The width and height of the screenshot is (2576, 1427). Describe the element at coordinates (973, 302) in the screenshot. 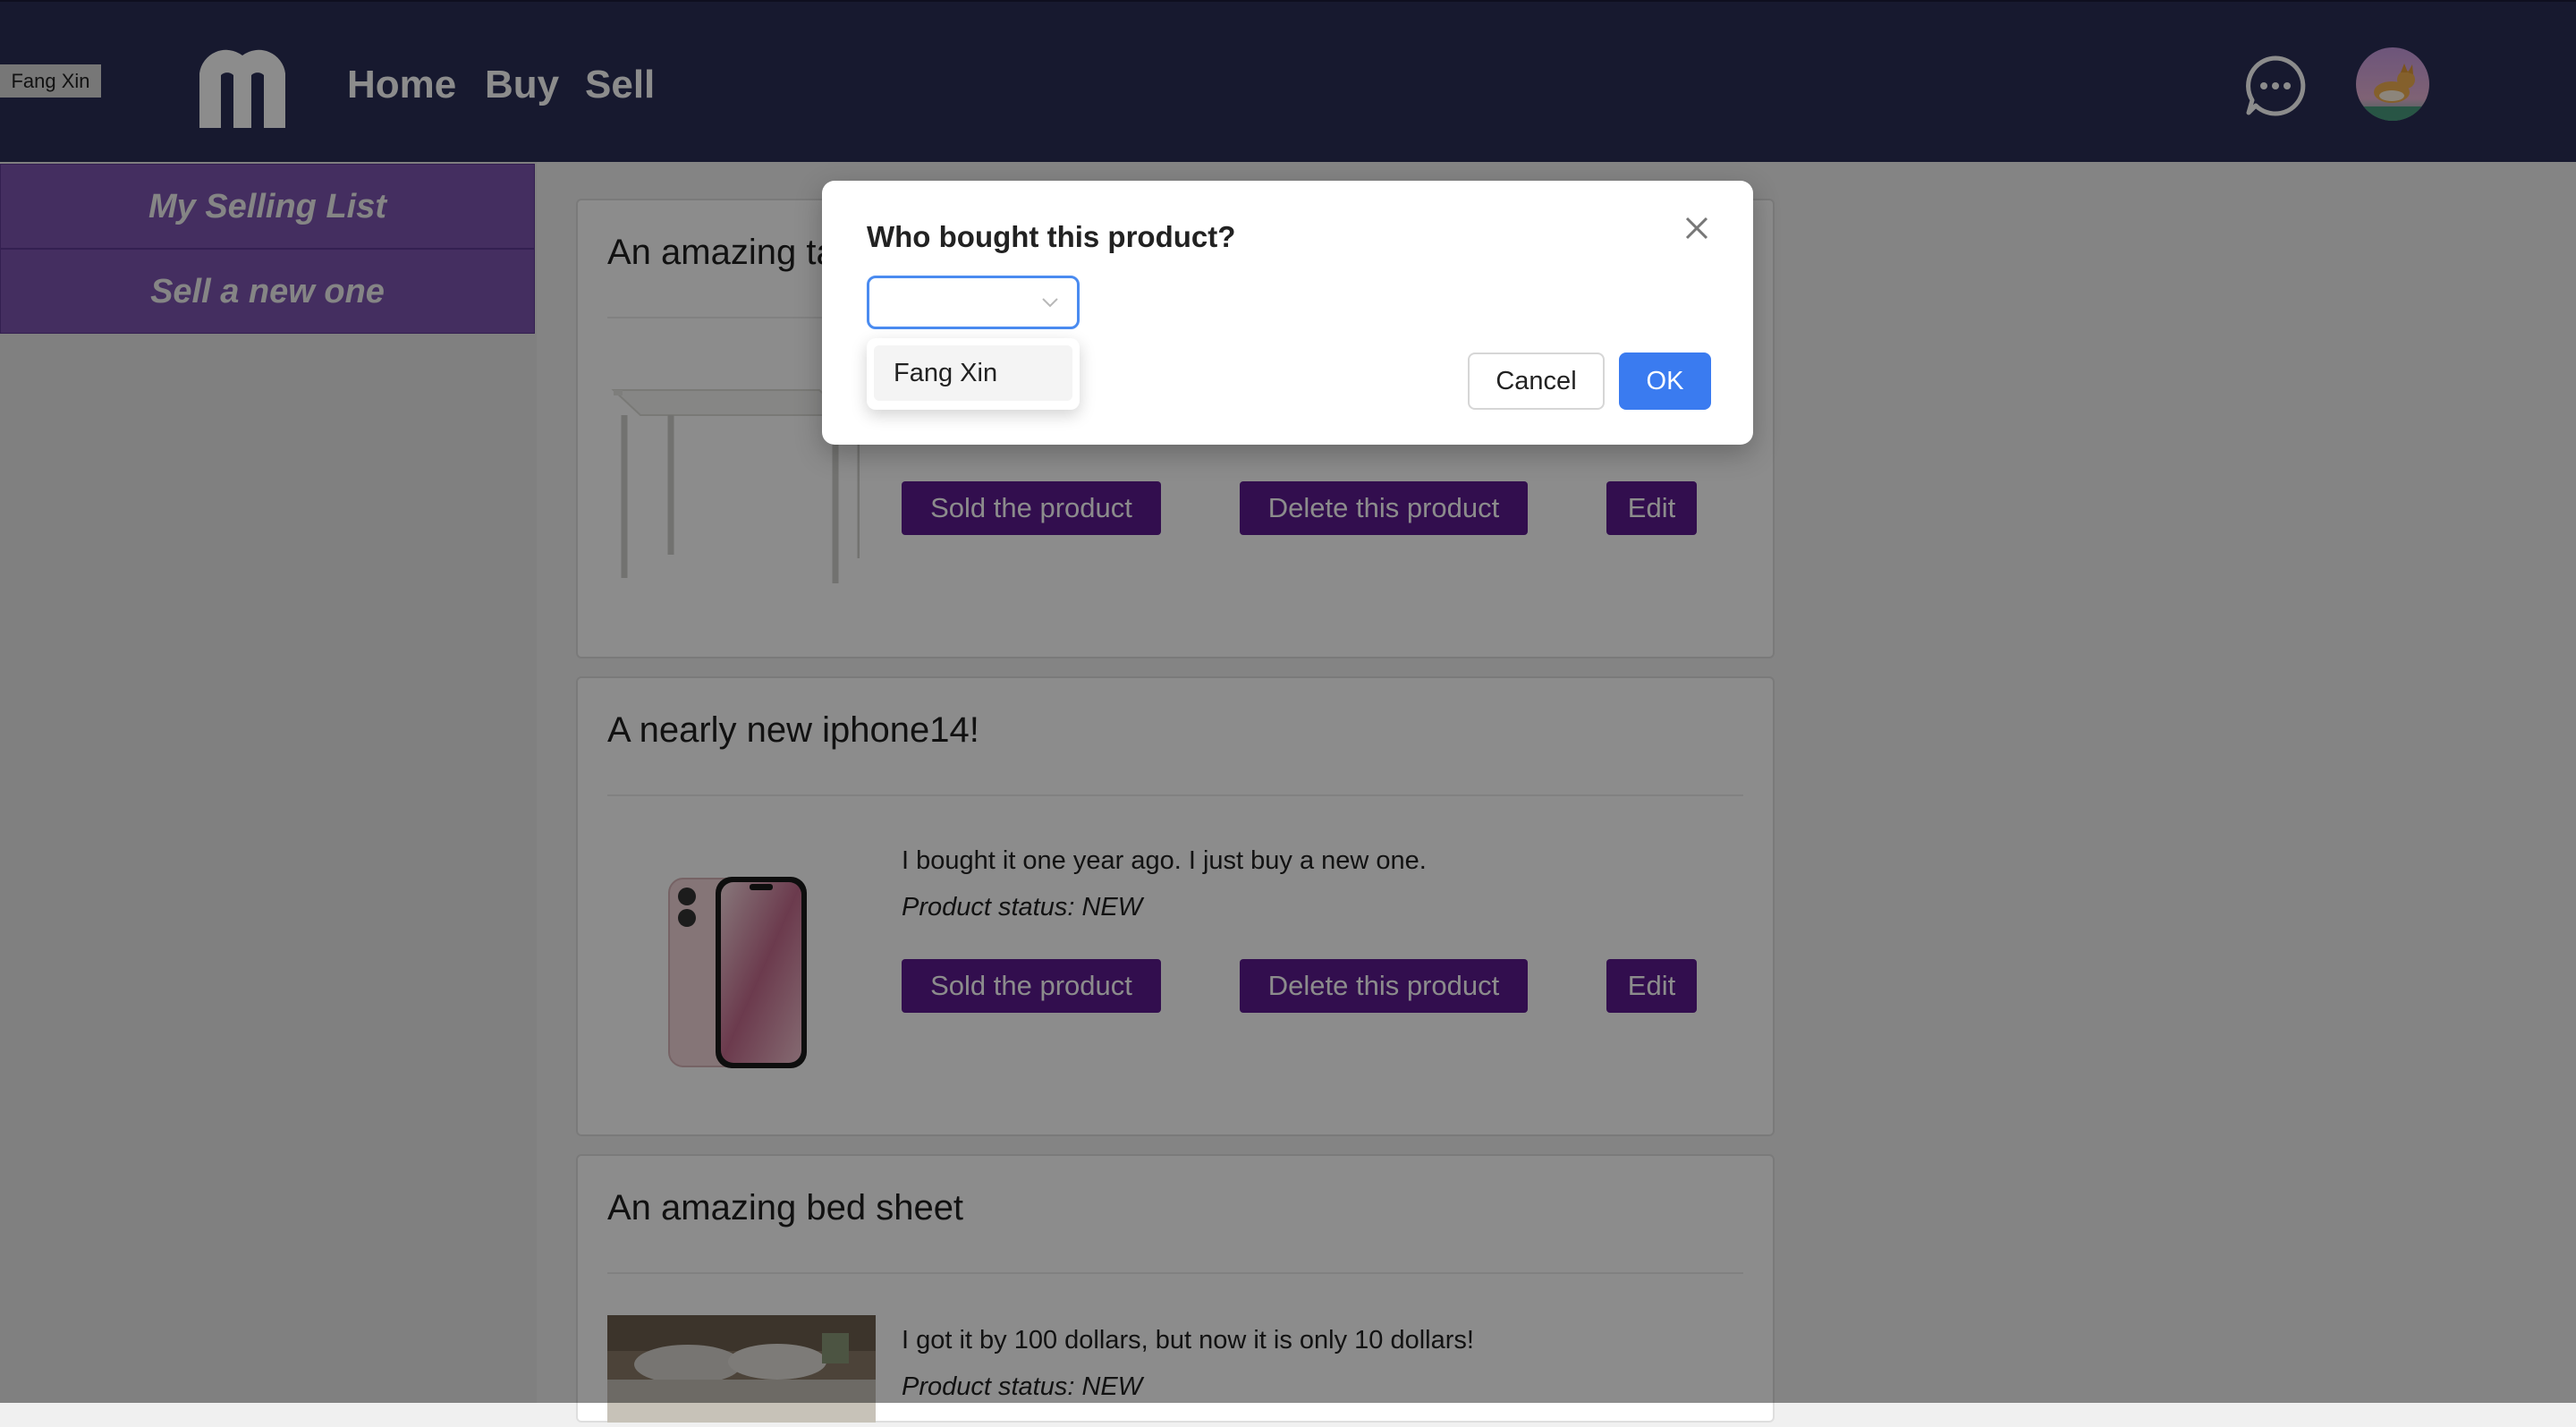

I see `buyer-select` at that location.